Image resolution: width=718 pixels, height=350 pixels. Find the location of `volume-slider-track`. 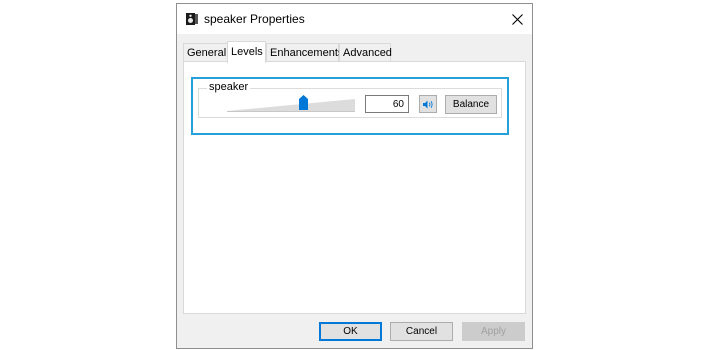

volume-slider-track is located at coordinates (291, 105).